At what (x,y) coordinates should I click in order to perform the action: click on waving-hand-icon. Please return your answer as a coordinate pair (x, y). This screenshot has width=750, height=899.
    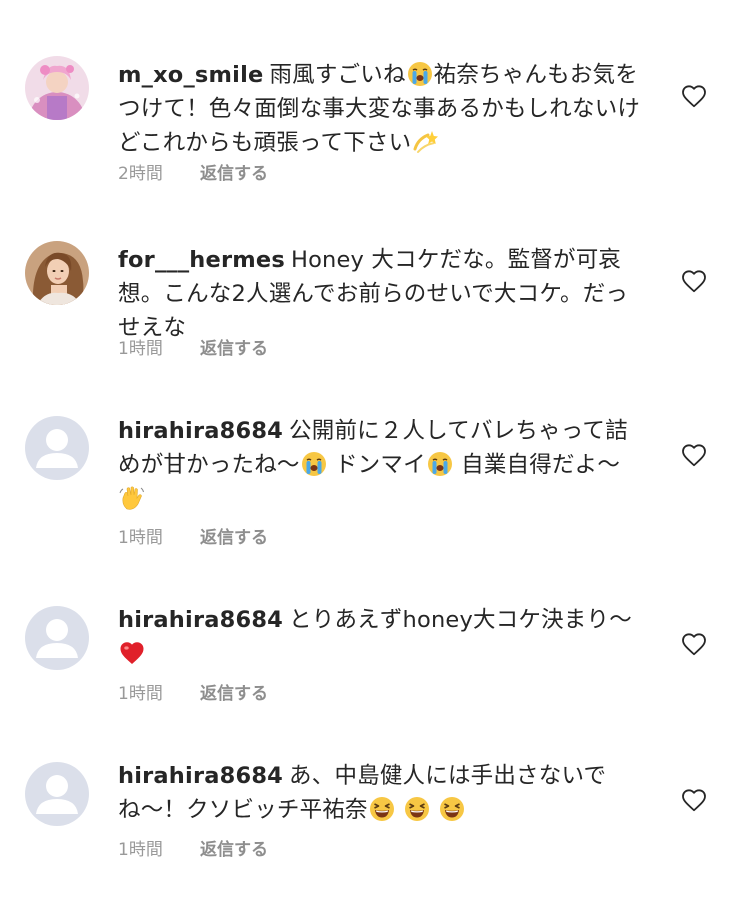
    Looking at the image, I should click on (132, 498).